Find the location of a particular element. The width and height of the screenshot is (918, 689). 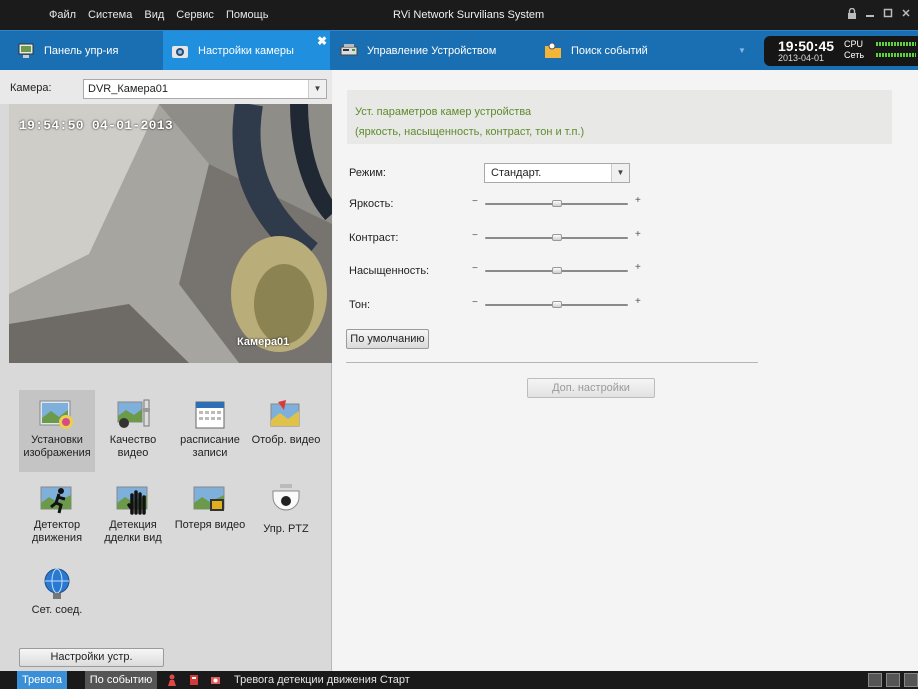

hue-slider: − + is located at coordinates (557, 303).